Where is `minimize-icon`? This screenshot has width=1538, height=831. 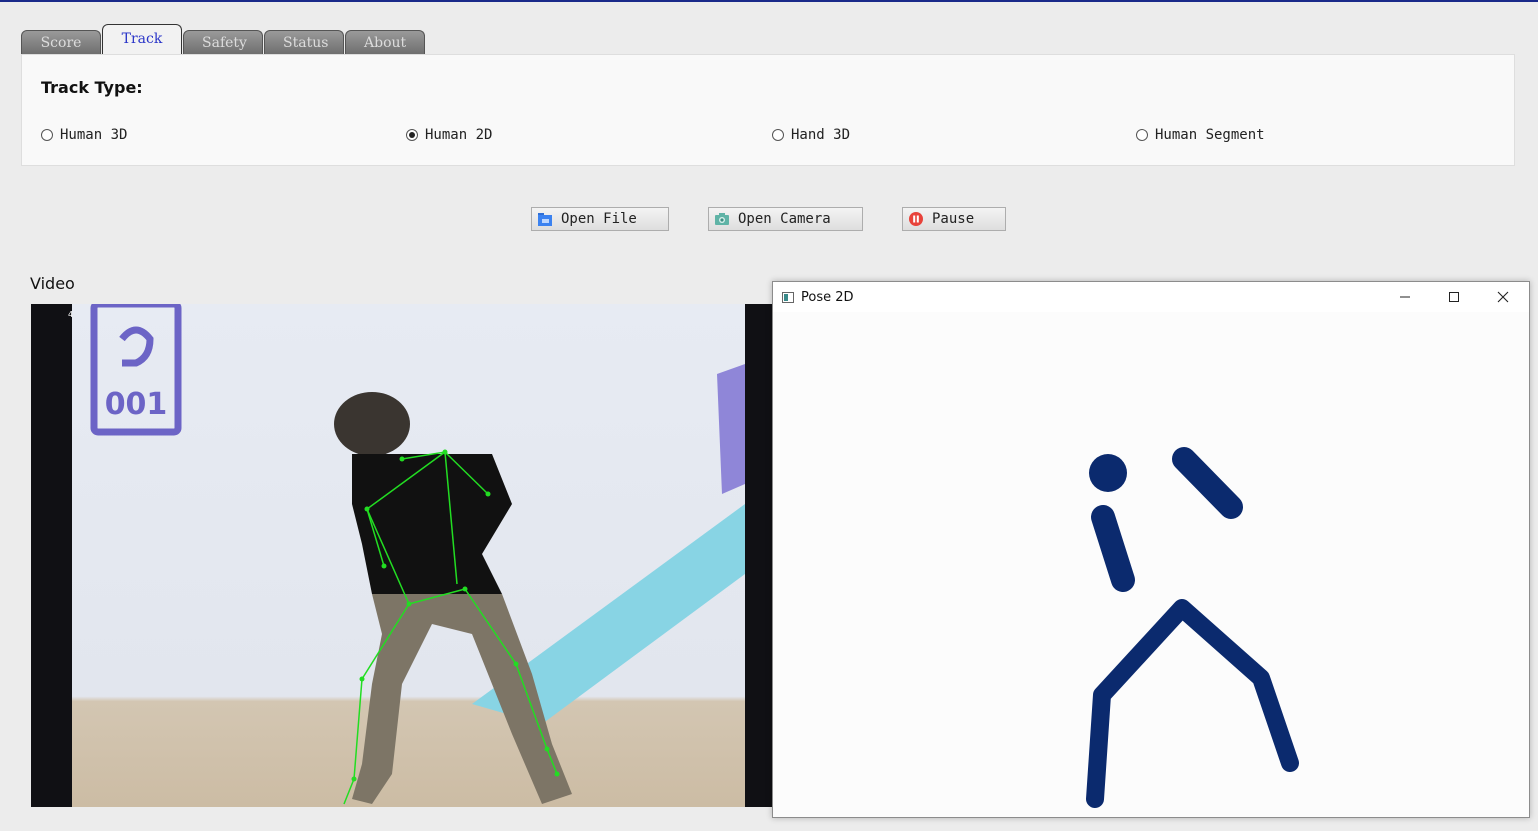
minimize-icon is located at coordinates (1405, 297).